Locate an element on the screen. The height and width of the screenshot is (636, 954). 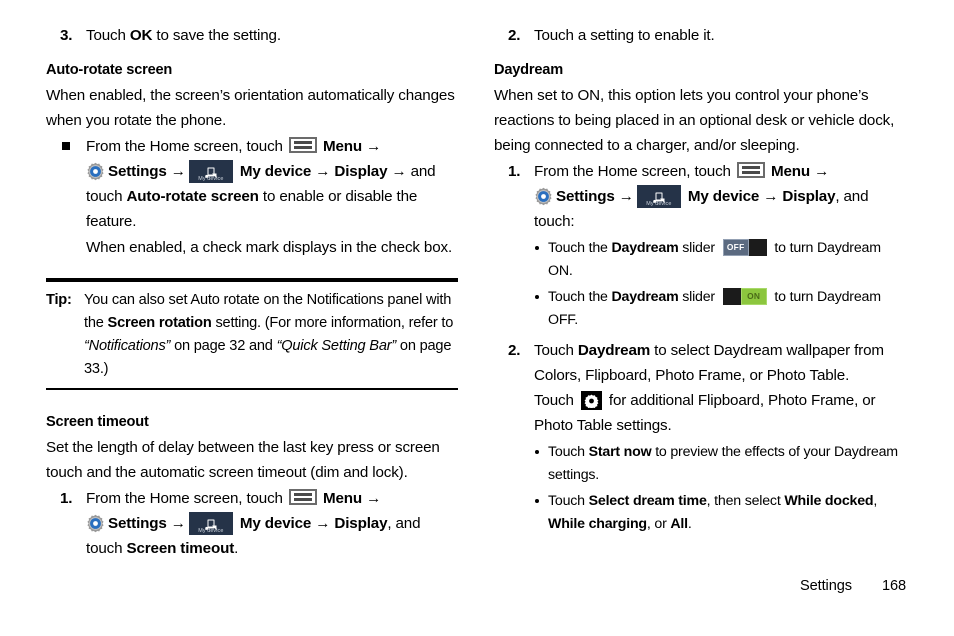
text-fragment: to save the setting. is located at coordinates (216, 35).